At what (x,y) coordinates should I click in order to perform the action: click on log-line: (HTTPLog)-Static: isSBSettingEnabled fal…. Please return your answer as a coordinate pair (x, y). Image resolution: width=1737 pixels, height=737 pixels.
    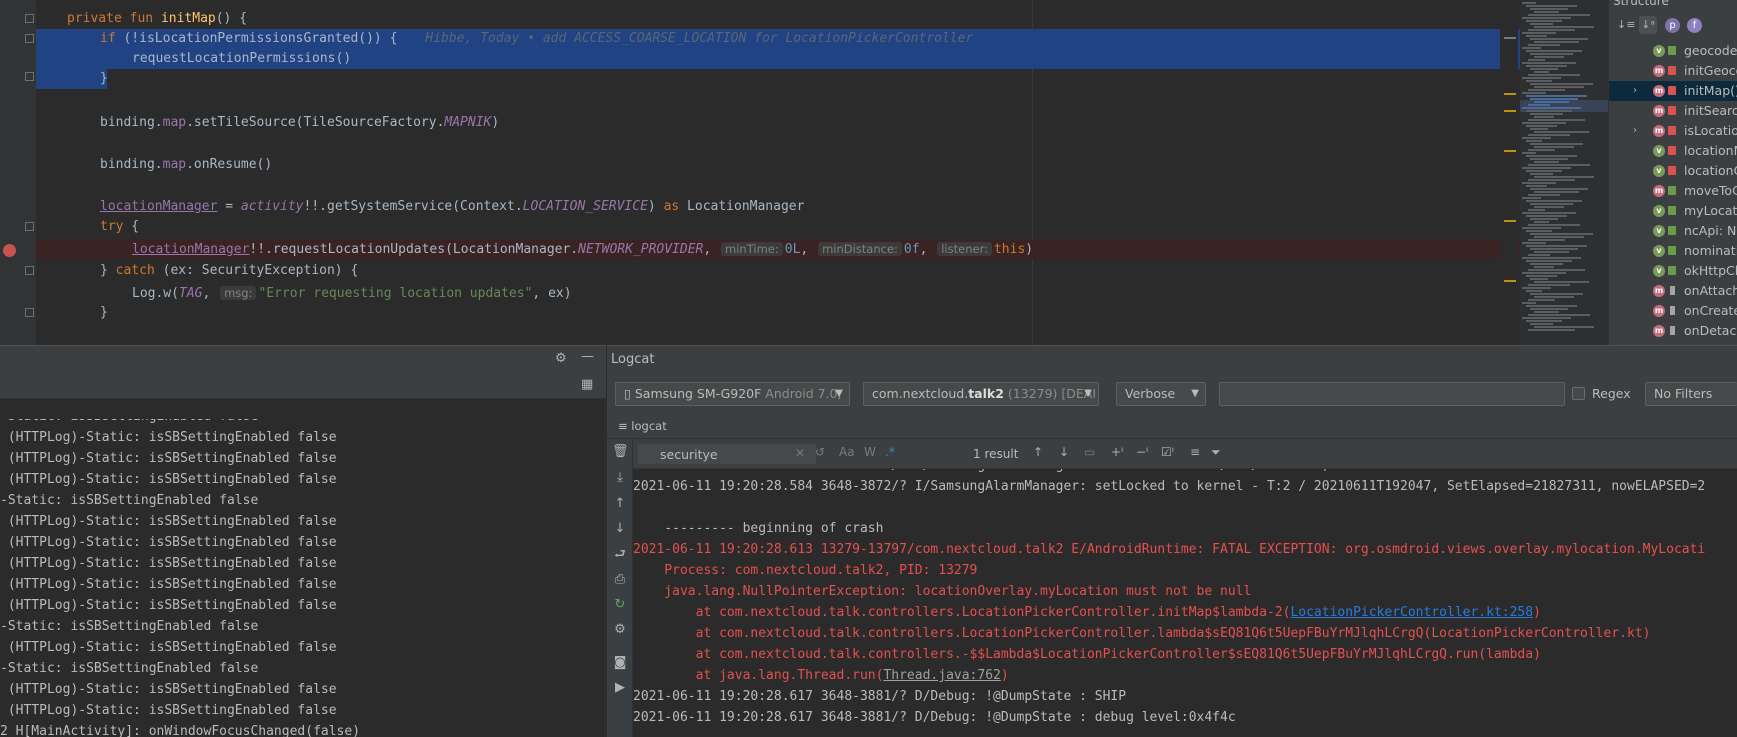
    Looking at the image, I should click on (168, 458).